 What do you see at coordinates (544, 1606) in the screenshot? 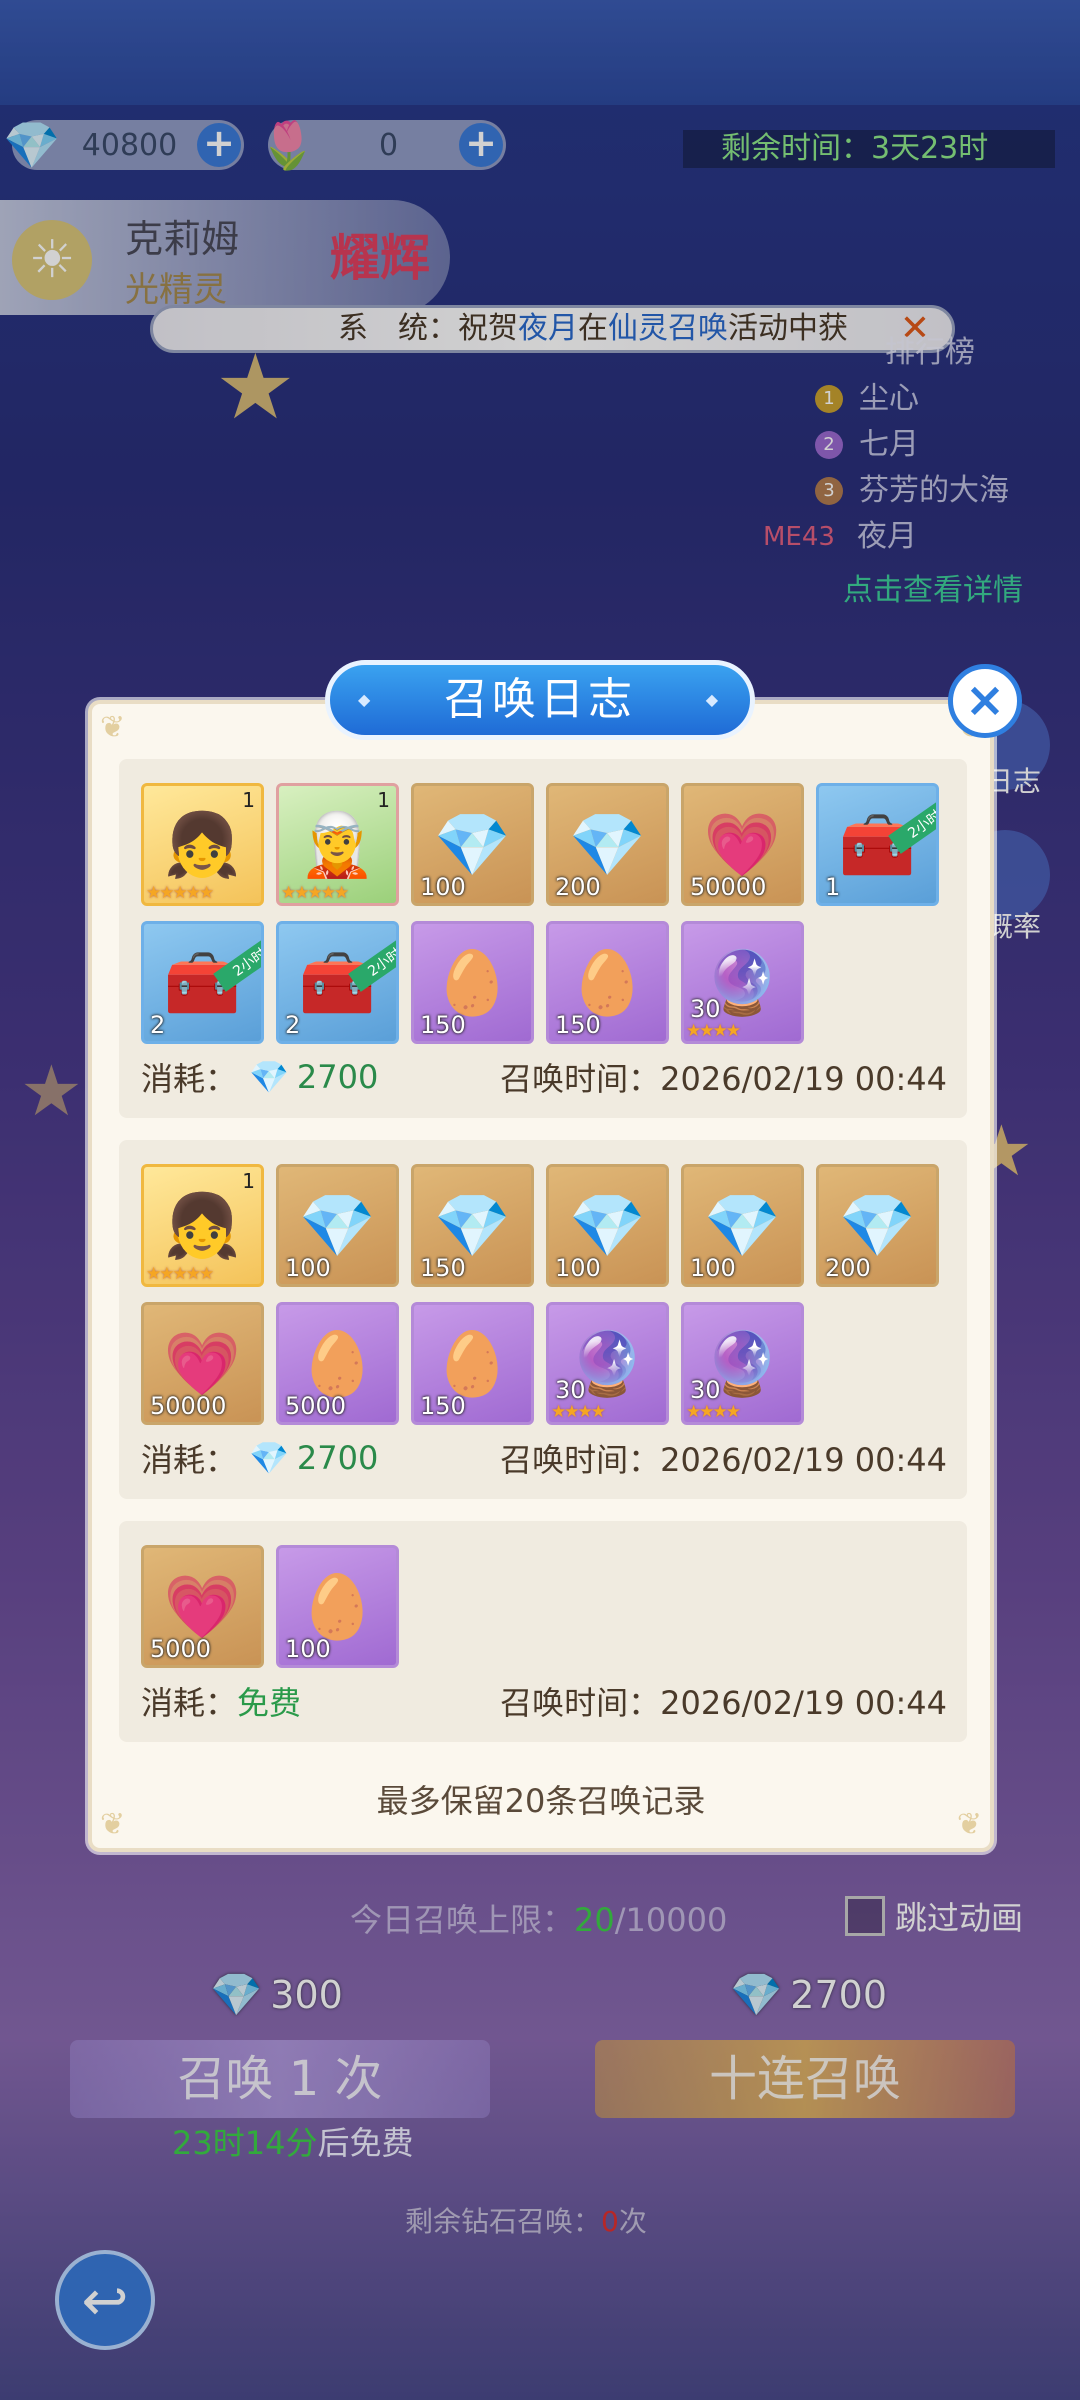
I see `reward-items: 💗 5000 🥚 100` at bounding box center [544, 1606].